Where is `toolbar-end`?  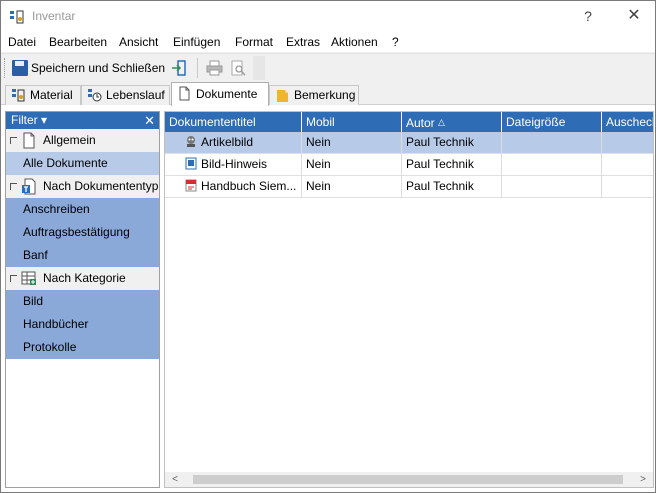
toolbar-end is located at coordinates (259, 68).